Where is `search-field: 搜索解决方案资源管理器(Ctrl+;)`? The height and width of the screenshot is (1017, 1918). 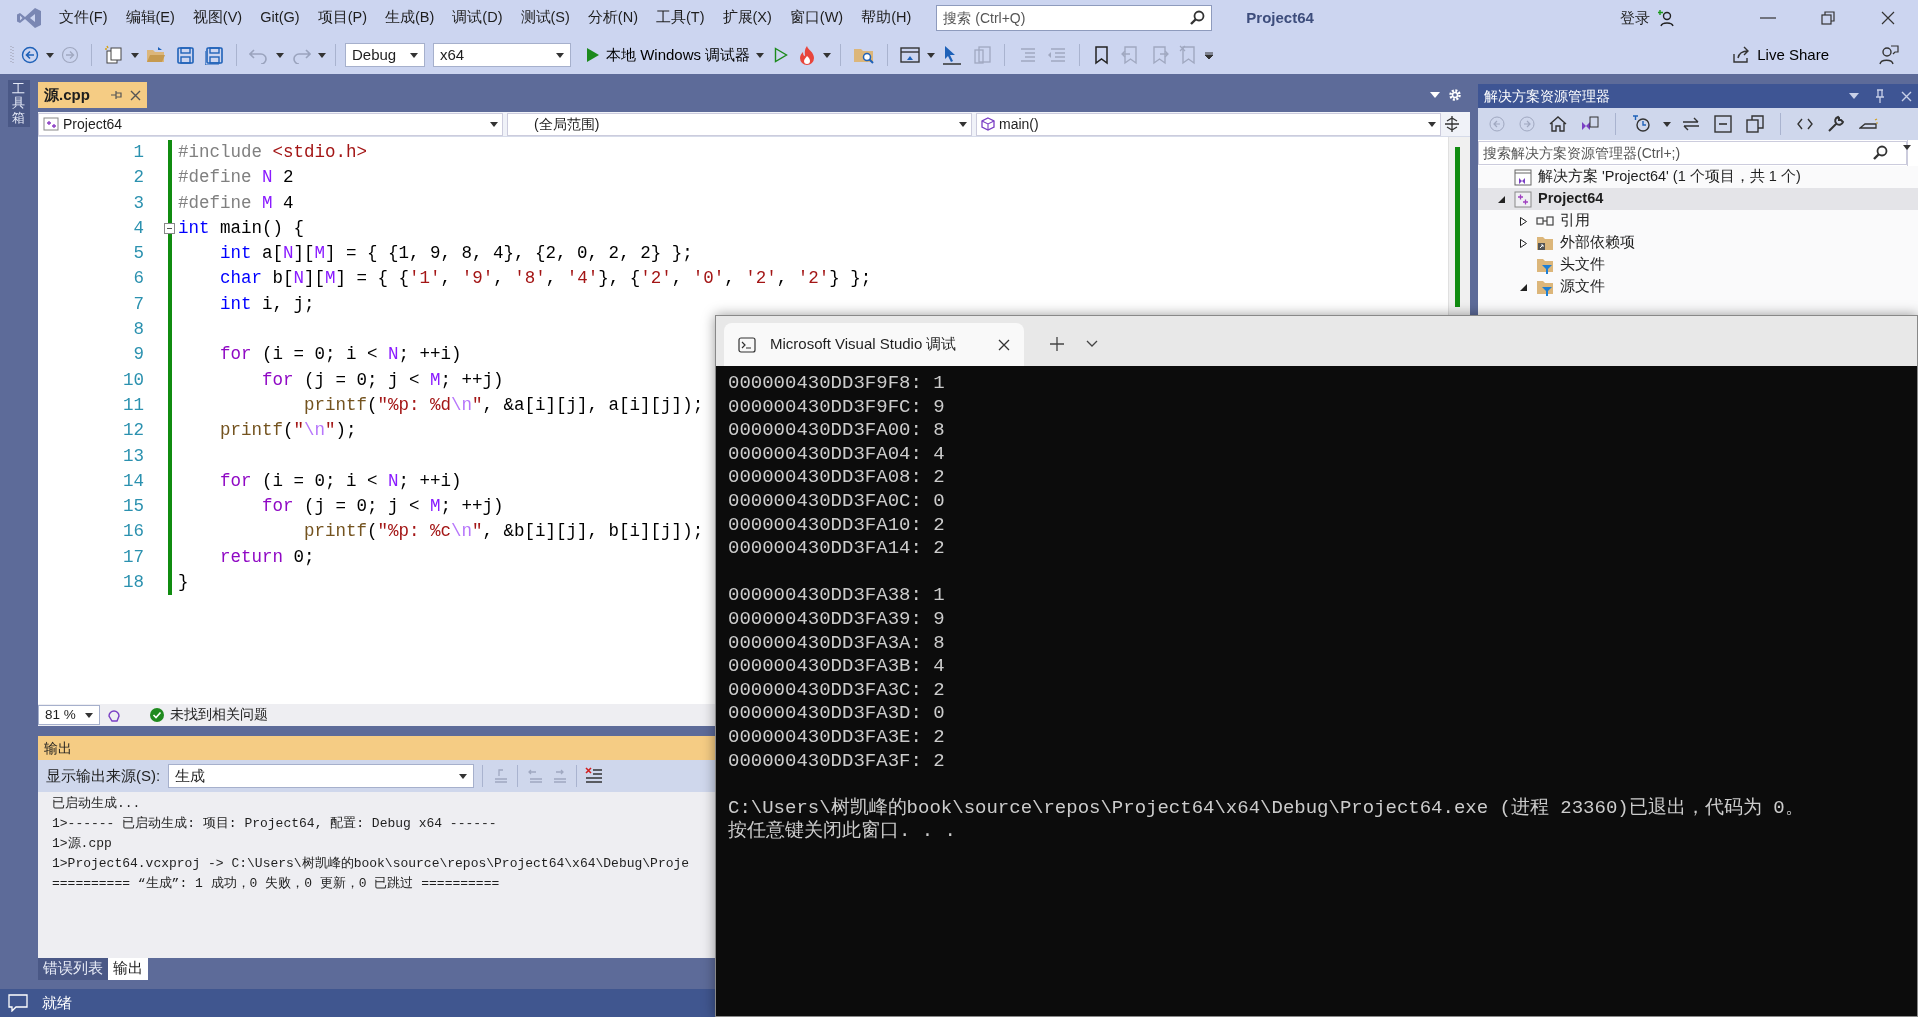
search-field: 搜索解决方案资源管理器(Ctrl+;) is located at coordinates (1692, 153).